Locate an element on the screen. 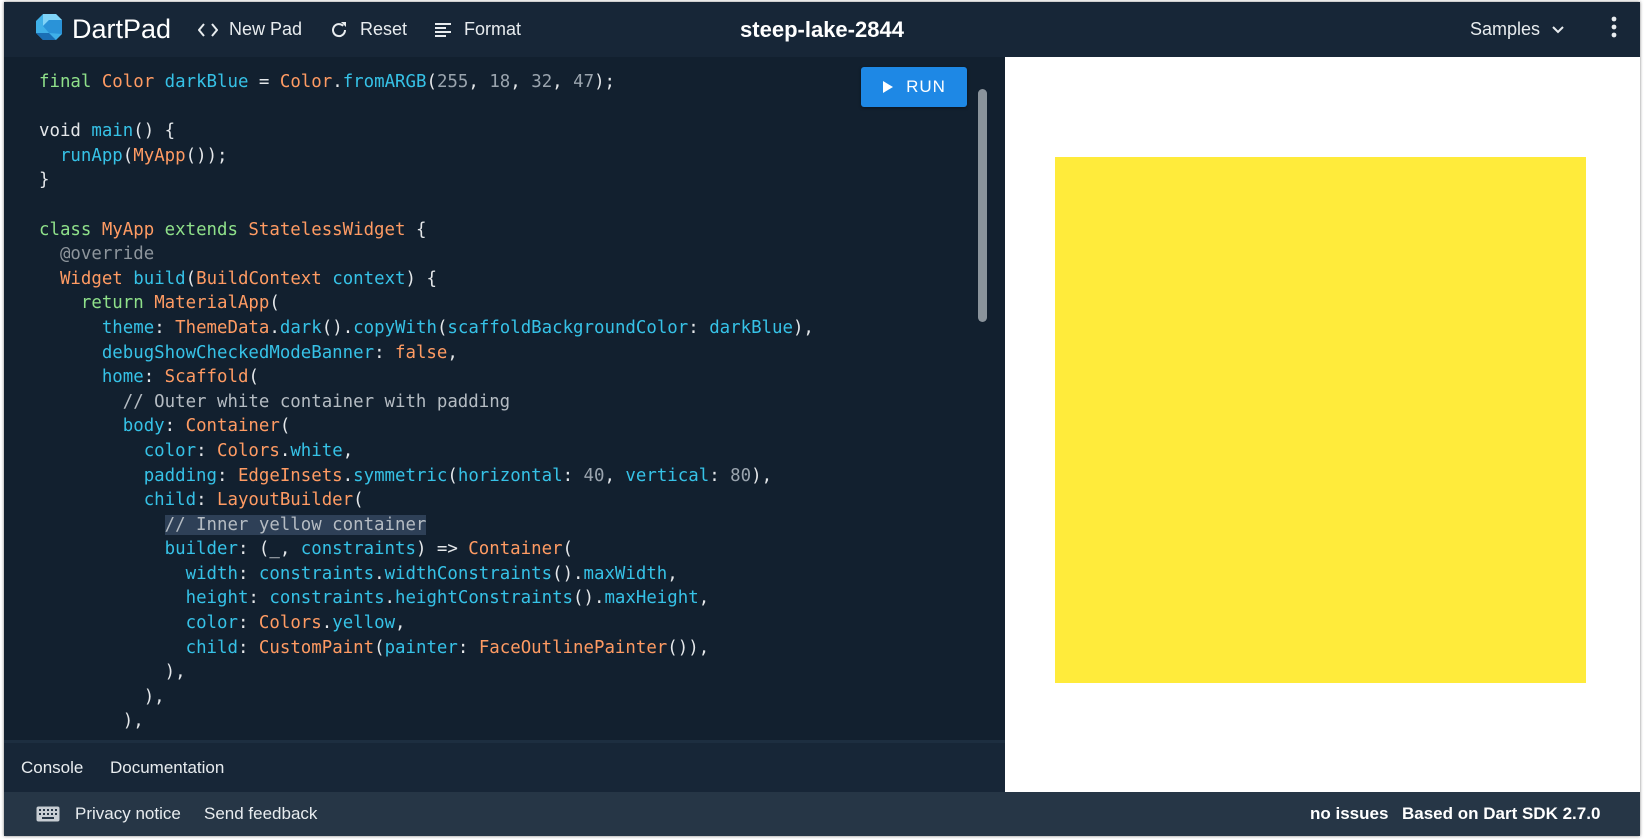 The width and height of the screenshot is (1644, 839). code-token: BuildContext is located at coordinates (264, 278).